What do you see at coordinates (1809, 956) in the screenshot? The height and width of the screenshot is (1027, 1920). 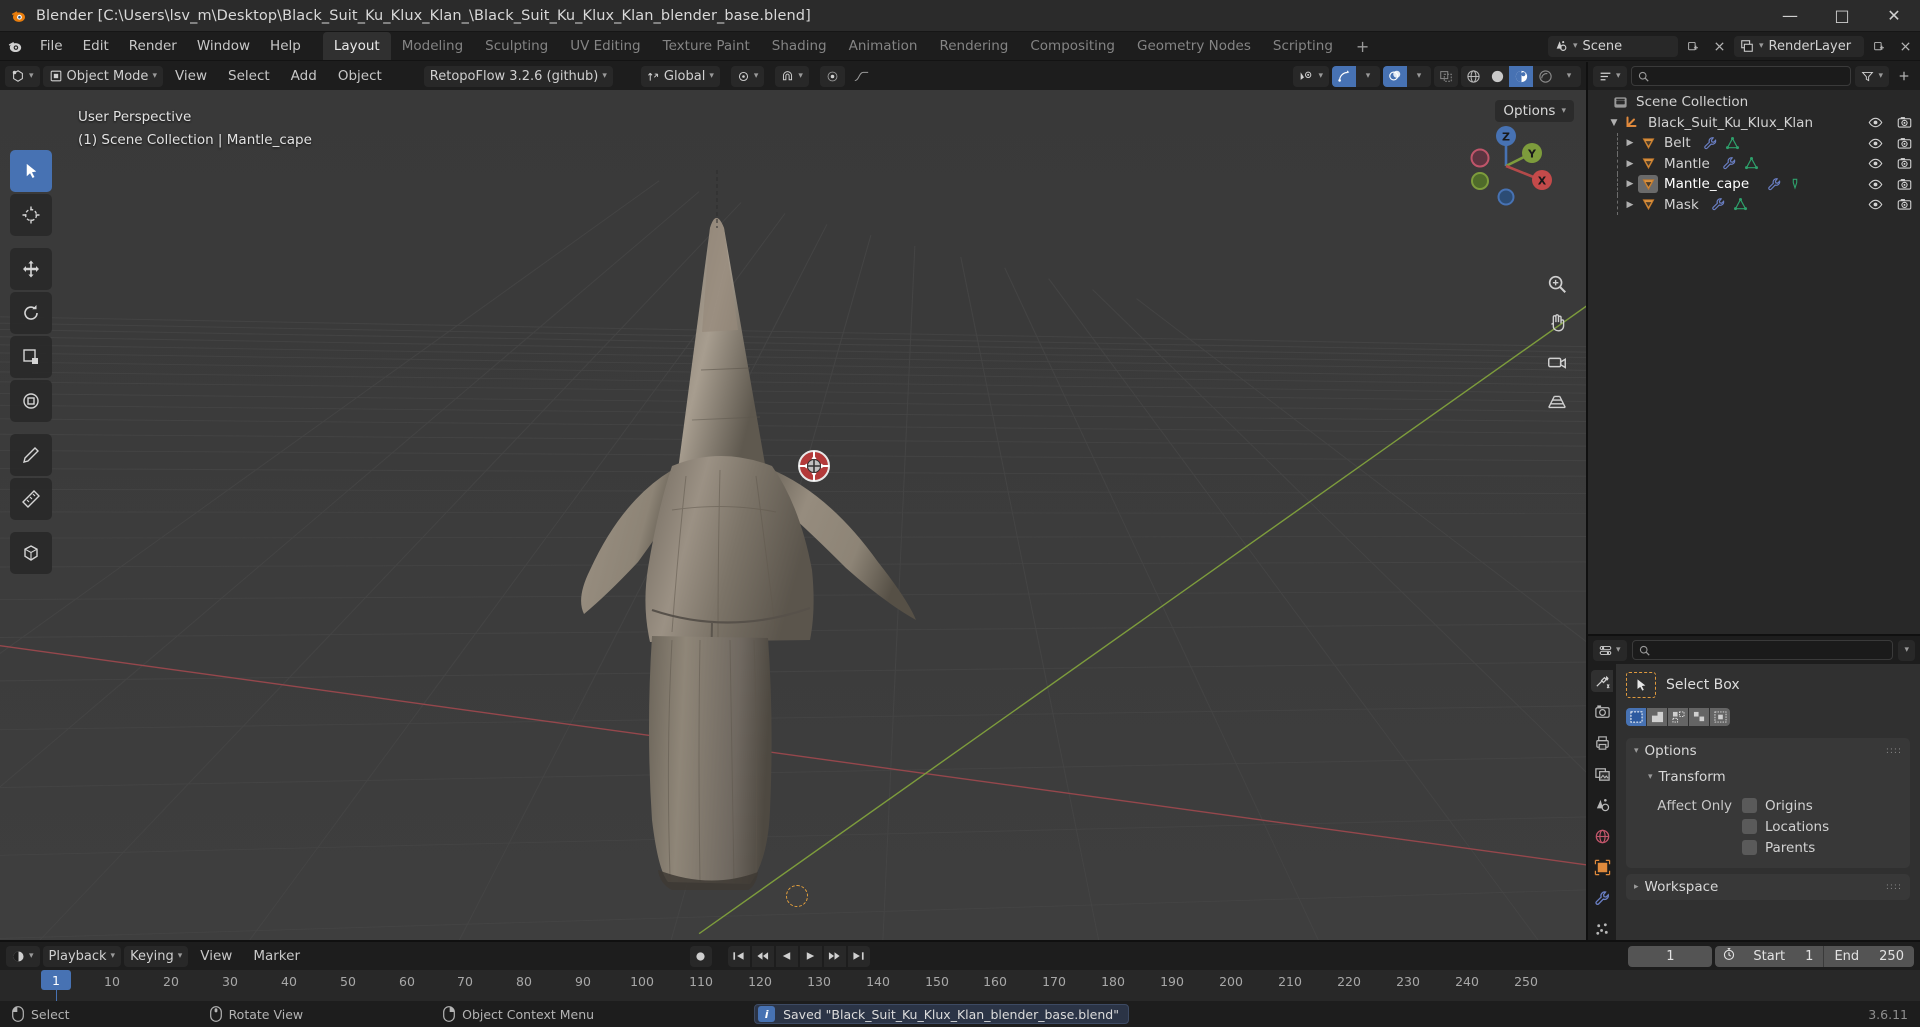 I see `start-frame-value: 1` at bounding box center [1809, 956].